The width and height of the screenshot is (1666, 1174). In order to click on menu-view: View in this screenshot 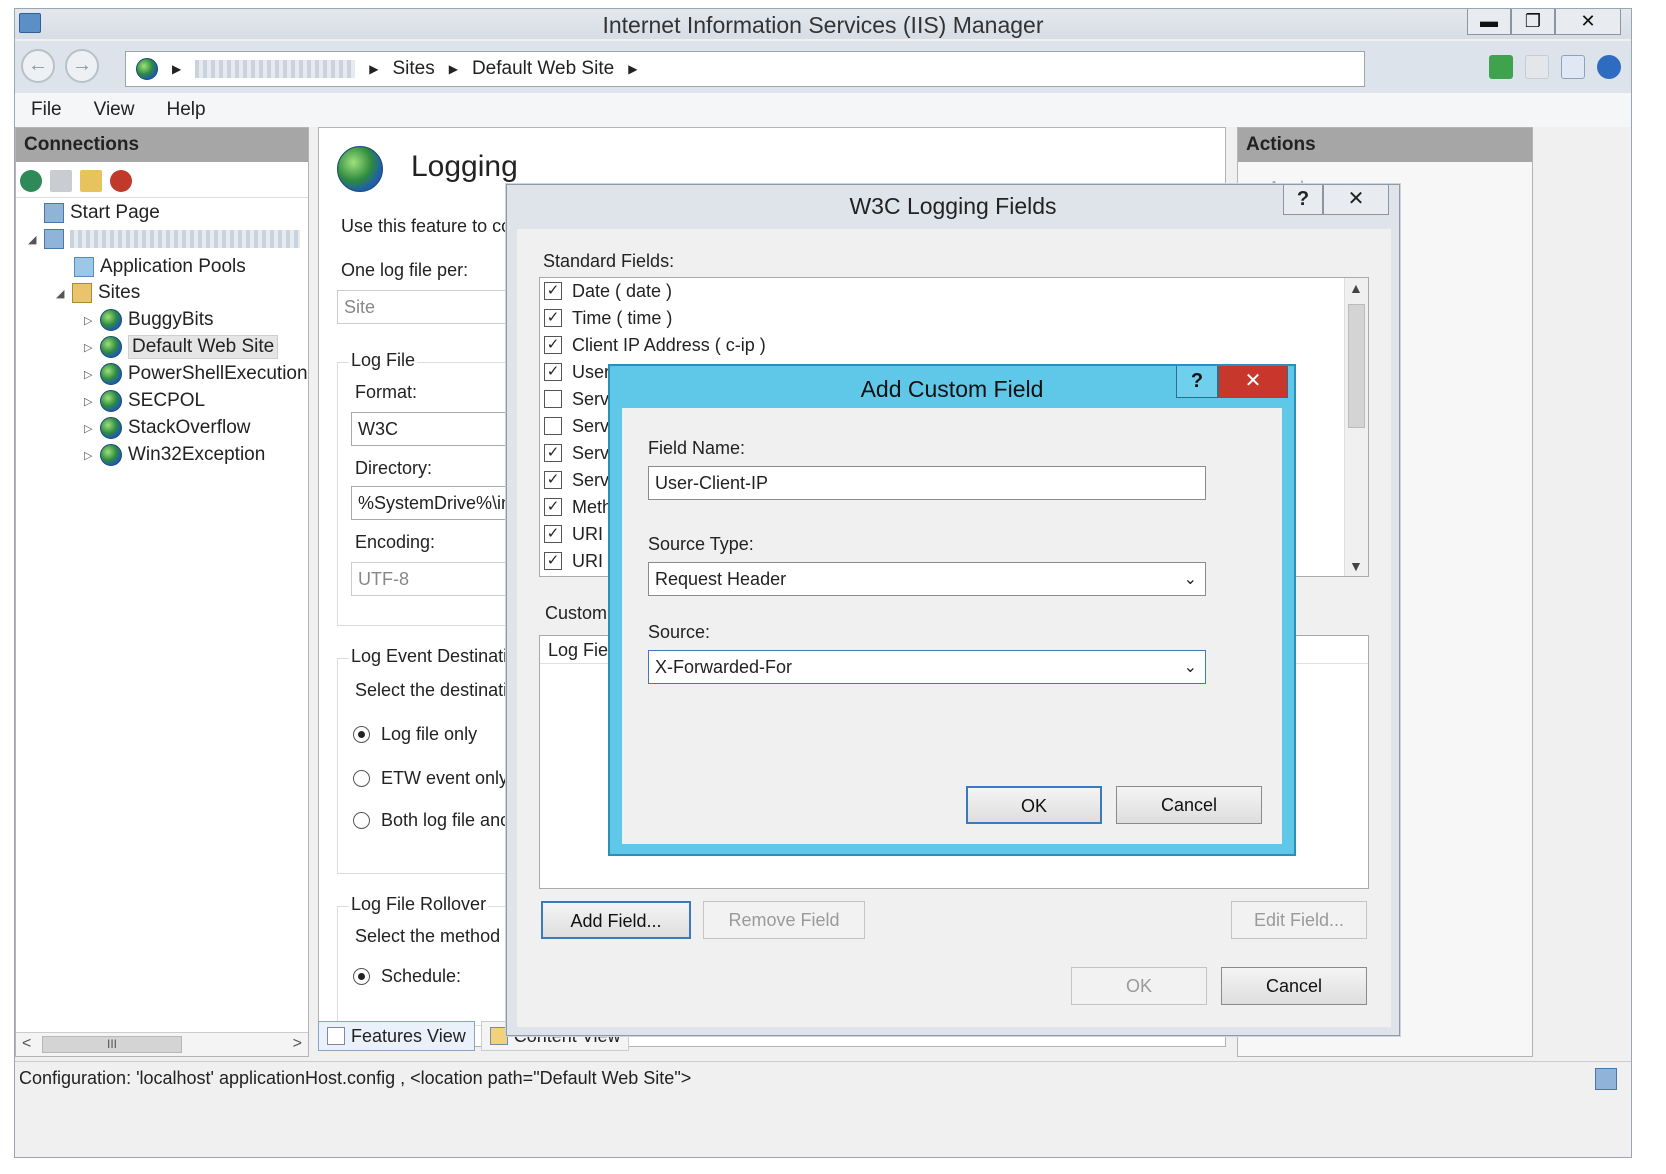, I will do `click(114, 110)`.